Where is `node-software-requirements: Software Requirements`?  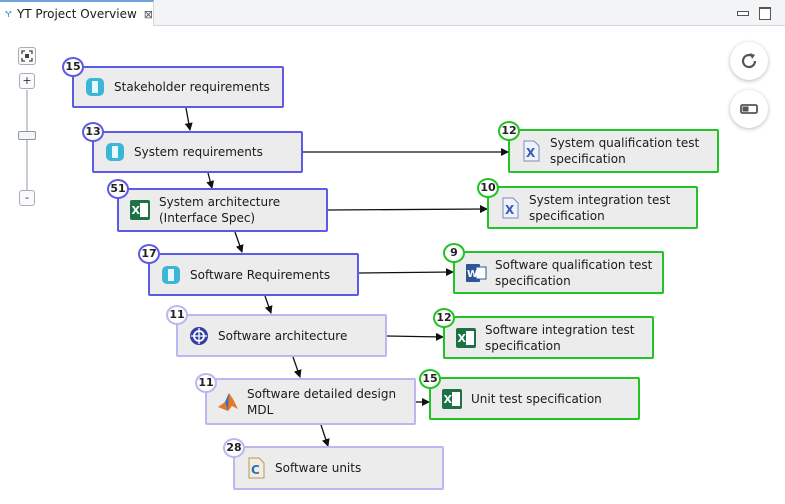
node-software-requirements: Software Requirements is located at coordinates (253, 274).